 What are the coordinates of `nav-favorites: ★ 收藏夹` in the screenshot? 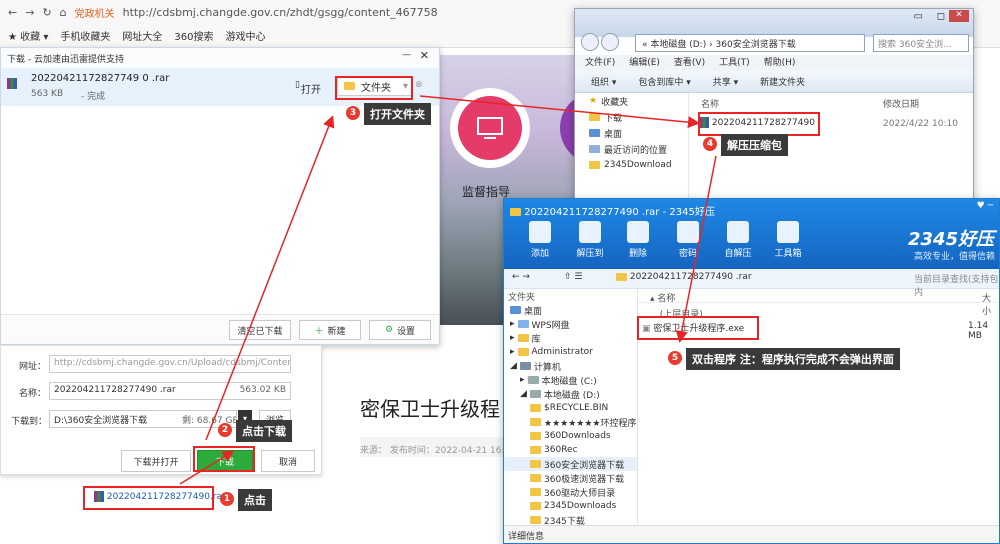 It's located at (631, 101).